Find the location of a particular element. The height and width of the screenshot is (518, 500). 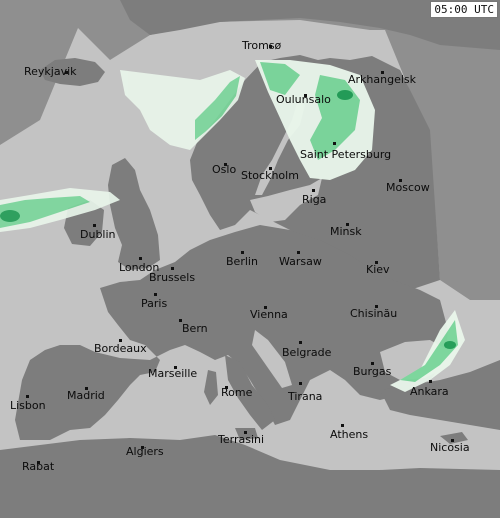

city-label-algiers: Algiers is located at coordinates (145, 451).